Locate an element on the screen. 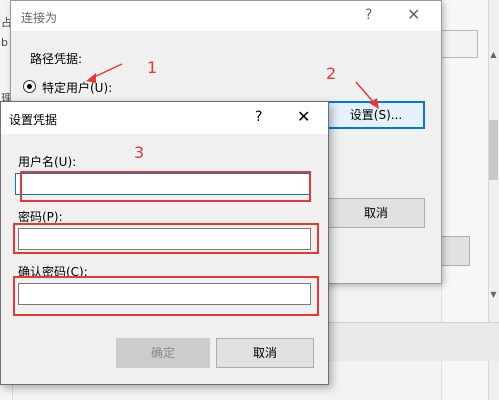  annotation-number: 1 is located at coordinates (152, 67).